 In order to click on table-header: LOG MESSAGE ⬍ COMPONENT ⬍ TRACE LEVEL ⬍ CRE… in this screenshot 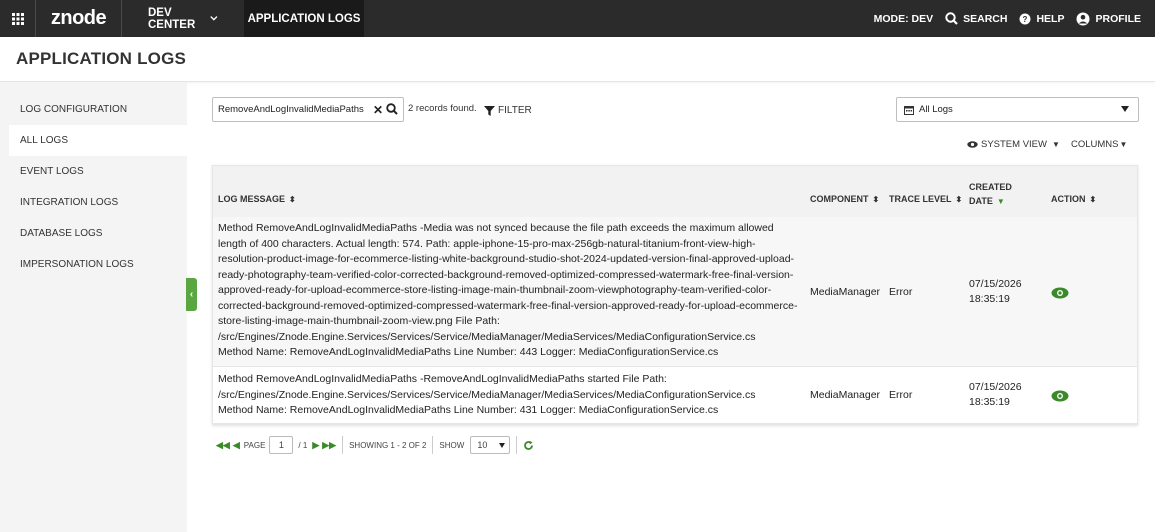, I will do `click(675, 191)`.